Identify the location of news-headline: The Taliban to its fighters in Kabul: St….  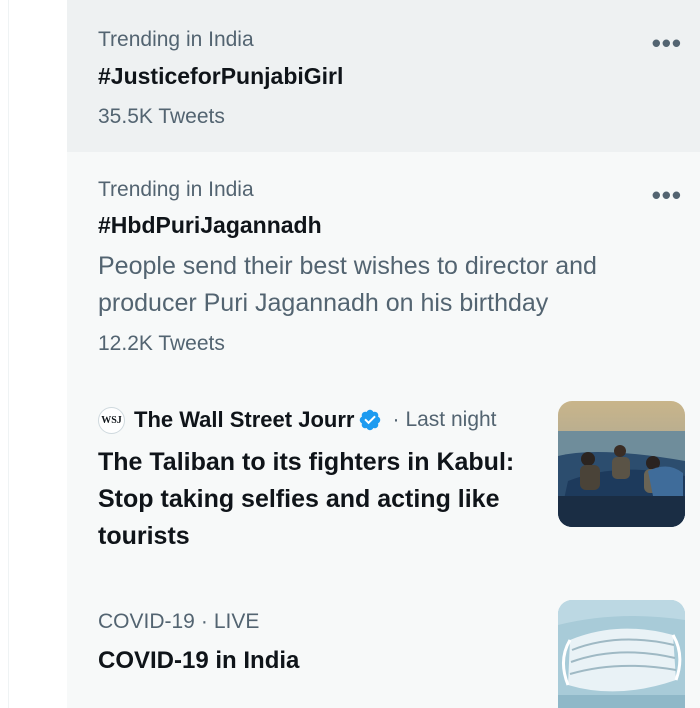
(306, 499).